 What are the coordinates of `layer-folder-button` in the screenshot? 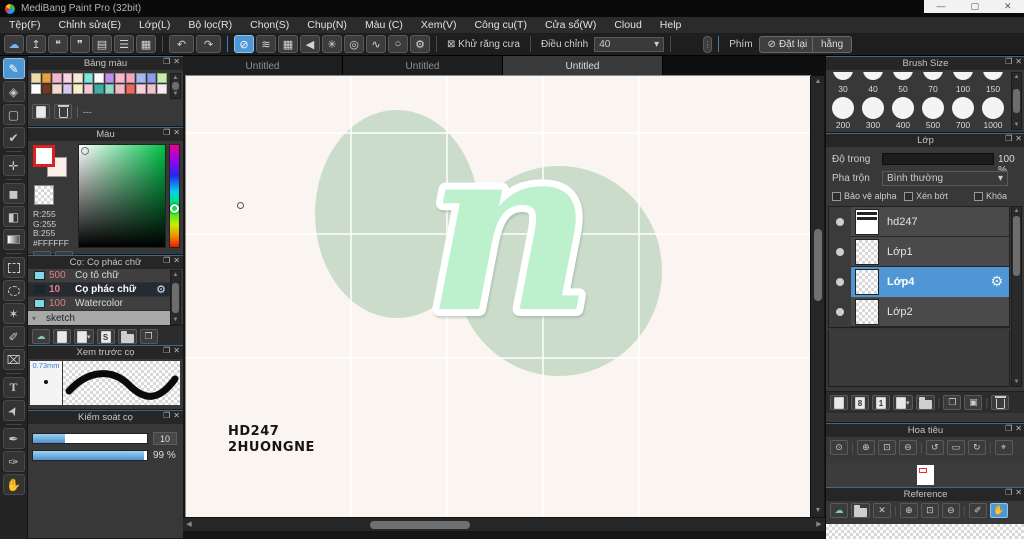 It's located at (925, 402).